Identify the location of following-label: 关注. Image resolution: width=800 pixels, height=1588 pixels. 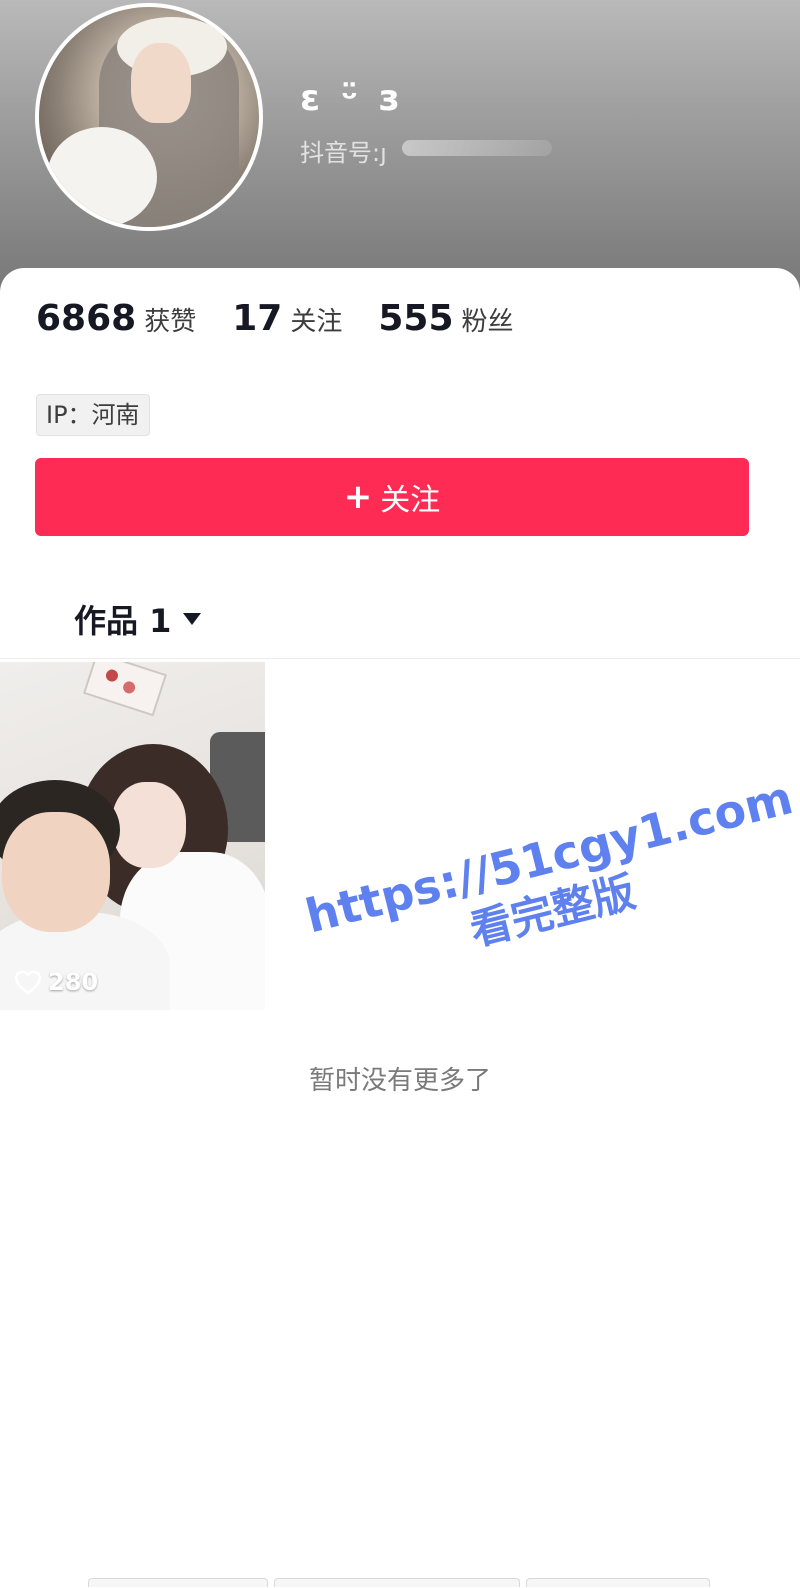
(316, 322).